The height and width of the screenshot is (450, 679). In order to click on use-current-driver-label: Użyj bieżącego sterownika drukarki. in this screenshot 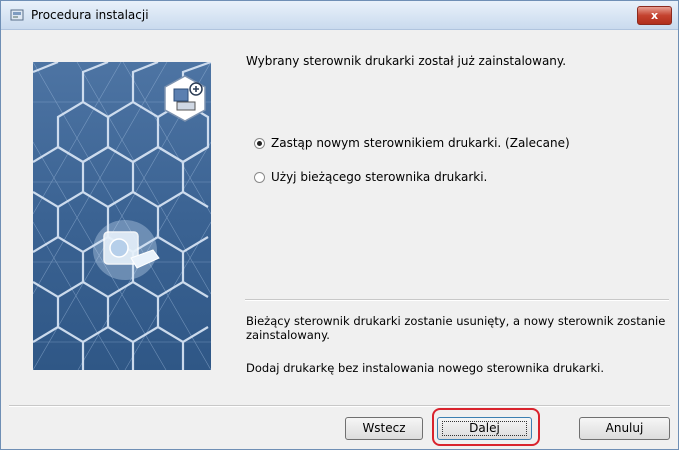, I will do `click(379, 177)`.